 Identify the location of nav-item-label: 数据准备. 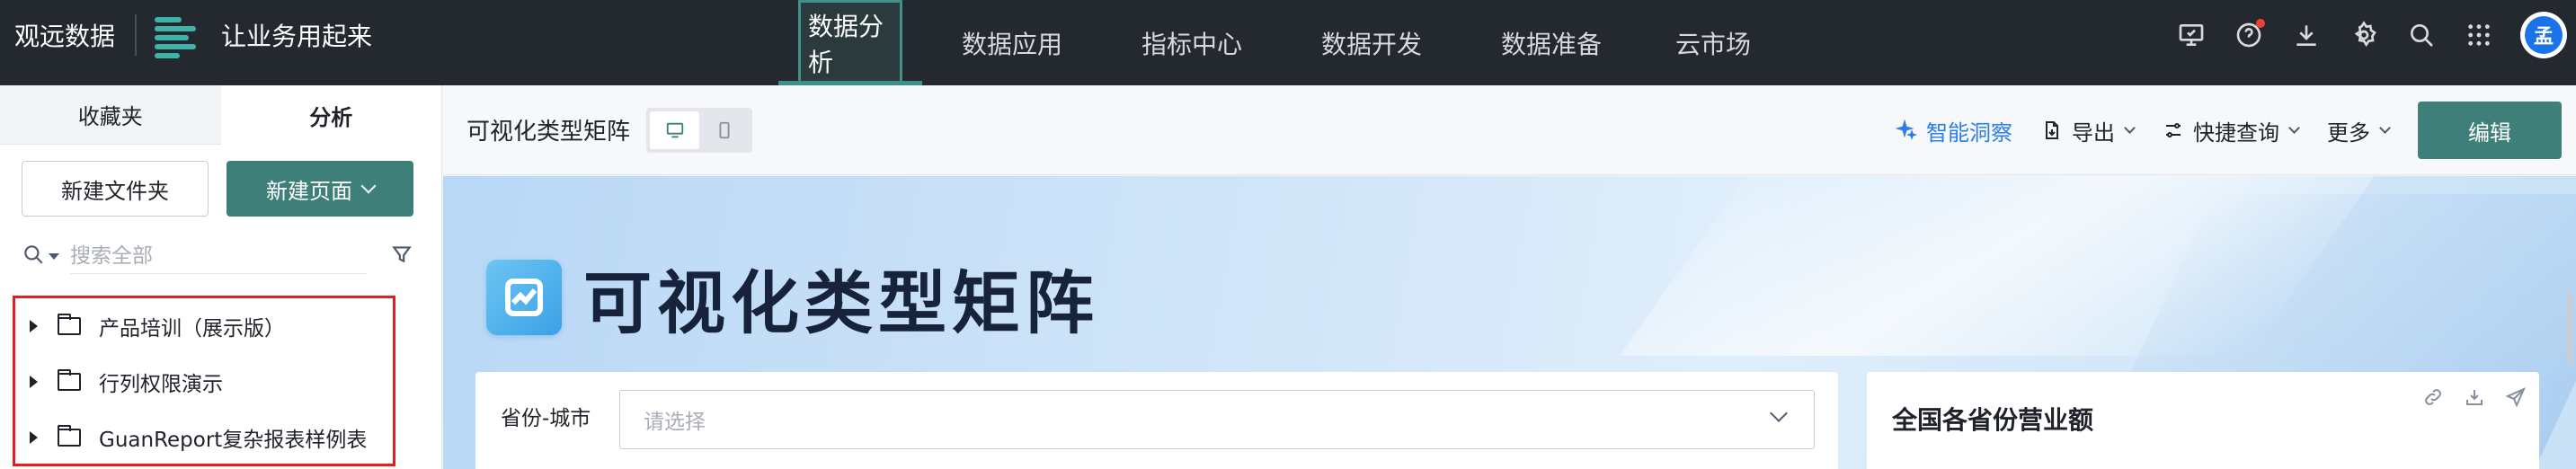
(1551, 44).